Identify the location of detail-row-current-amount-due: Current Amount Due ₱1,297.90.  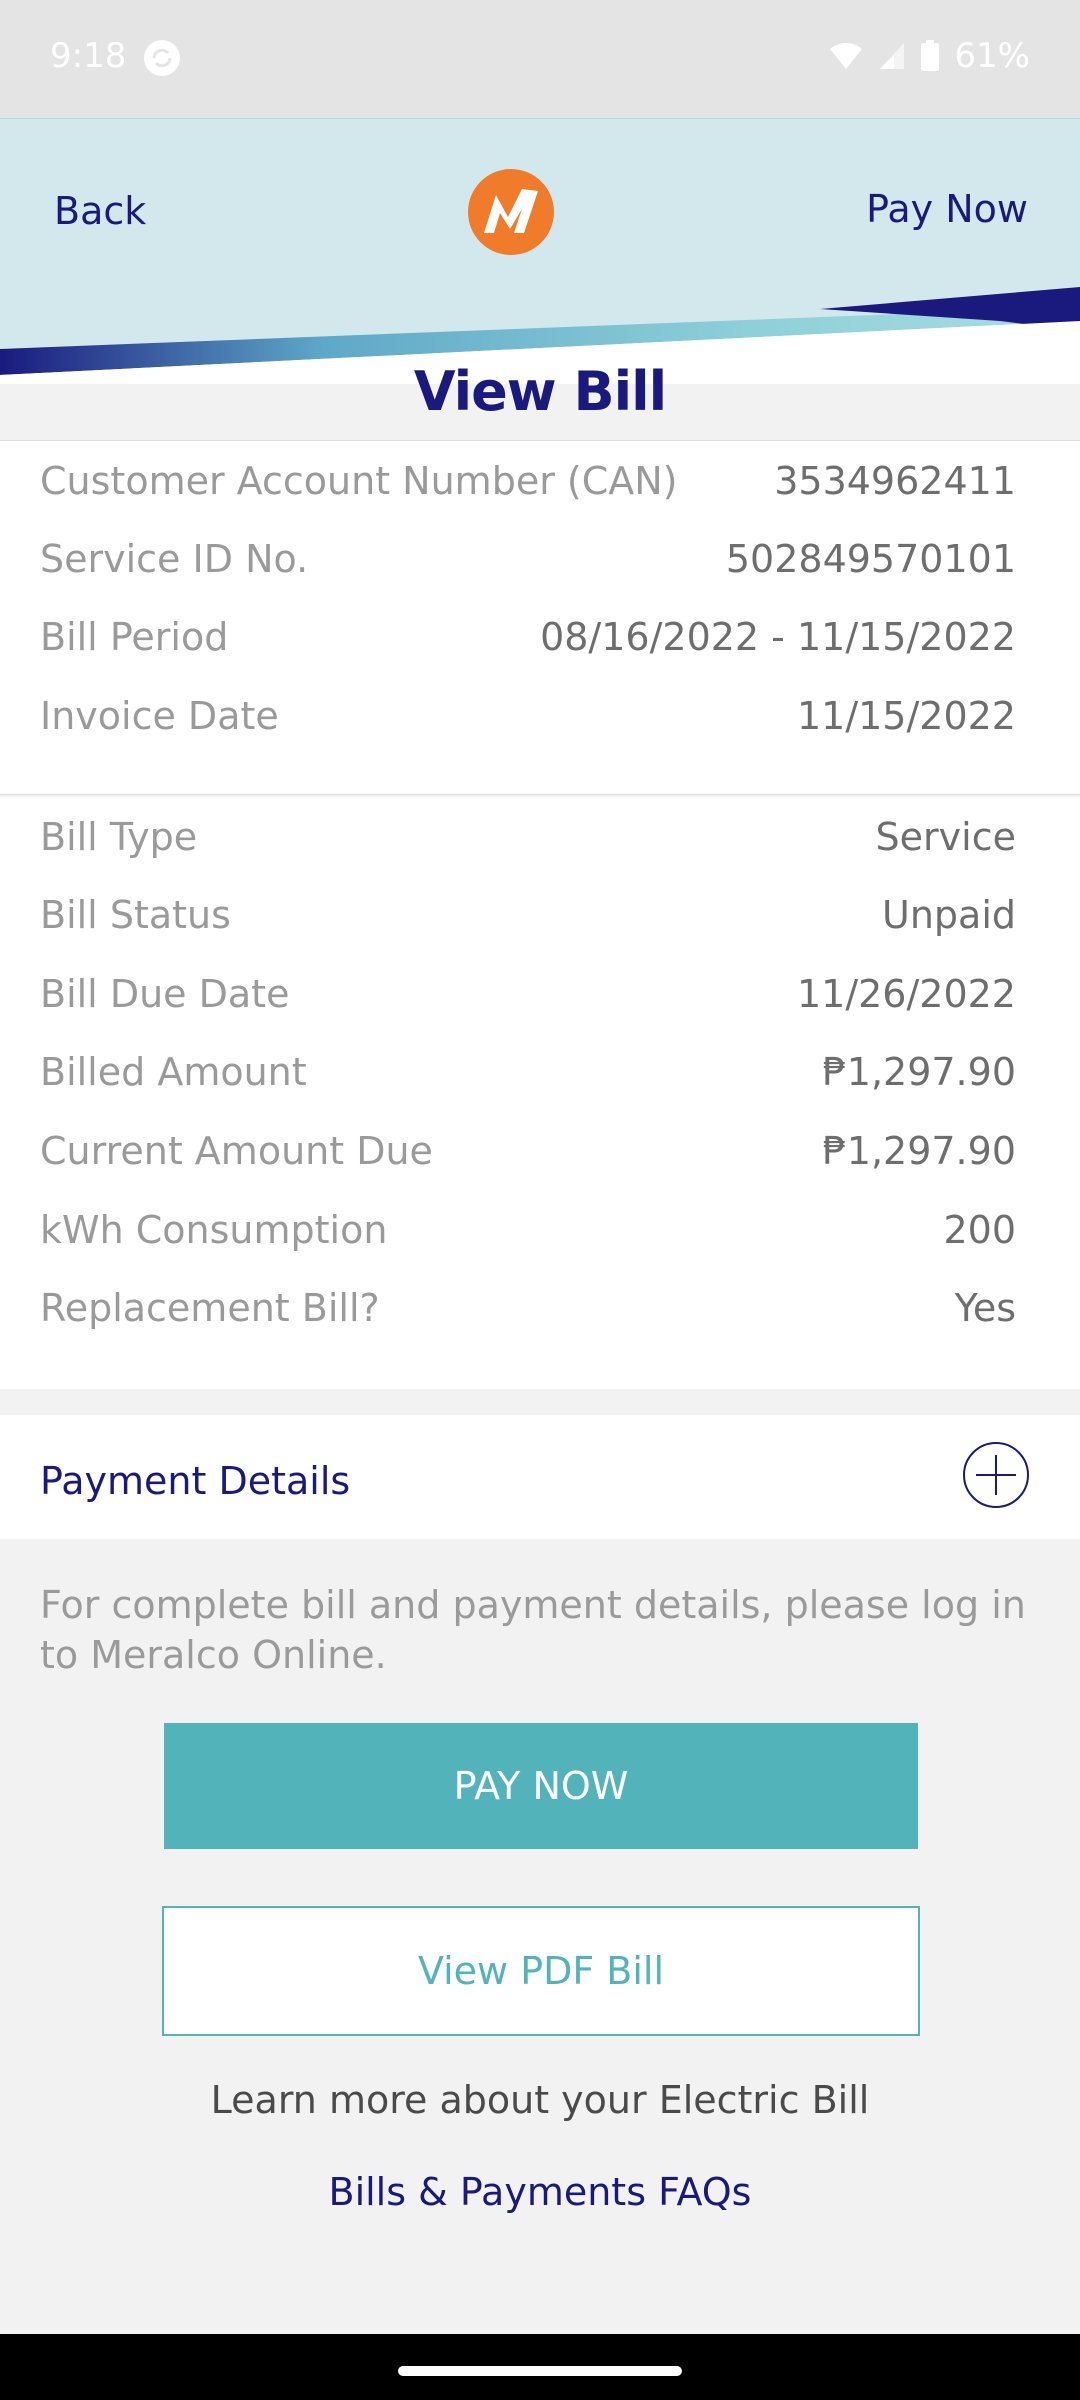
(528, 1151).